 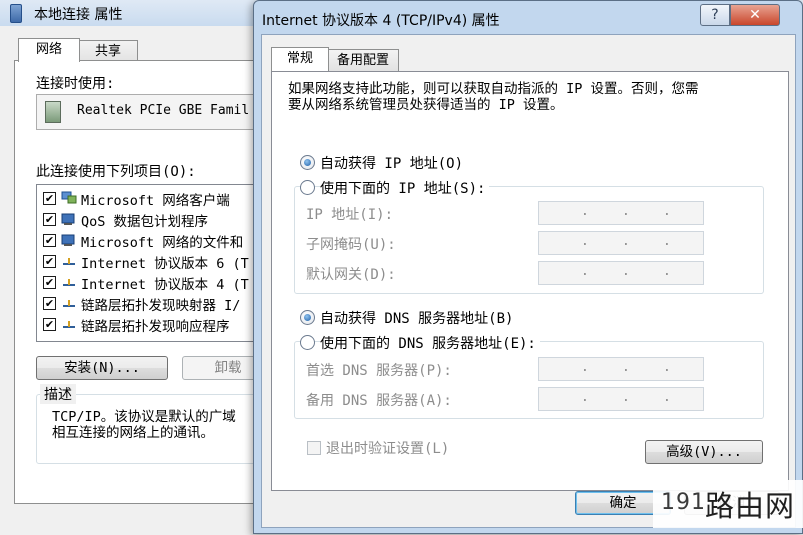 What do you see at coordinates (715, 15) in the screenshot?
I see `help-icon: ?` at bounding box center [715, 15].